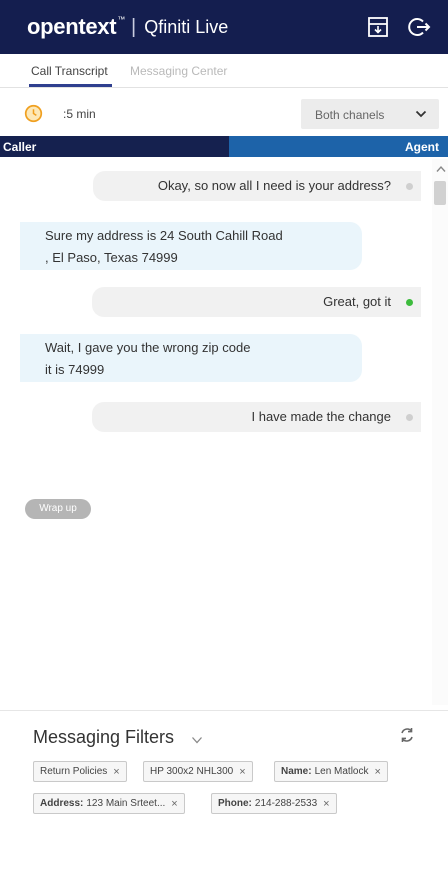 This screenshot has width=448, height=895. I want to click on transcript-message-agent: Okay, so now all I need is your address?, so click(257, 186).